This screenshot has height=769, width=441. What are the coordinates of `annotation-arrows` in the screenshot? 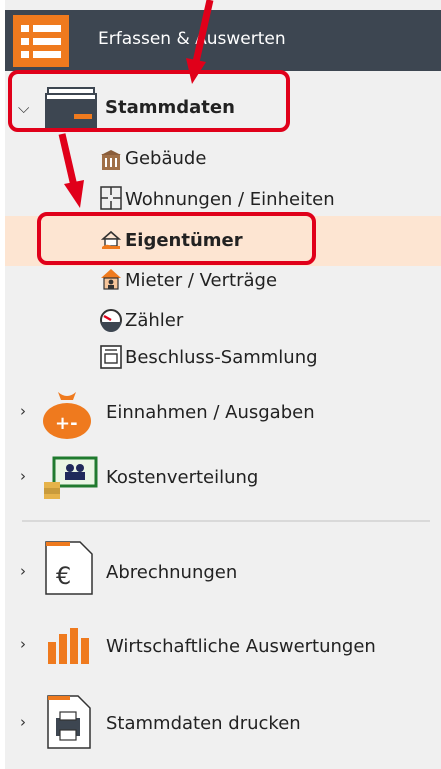 It's located at (136, 104).